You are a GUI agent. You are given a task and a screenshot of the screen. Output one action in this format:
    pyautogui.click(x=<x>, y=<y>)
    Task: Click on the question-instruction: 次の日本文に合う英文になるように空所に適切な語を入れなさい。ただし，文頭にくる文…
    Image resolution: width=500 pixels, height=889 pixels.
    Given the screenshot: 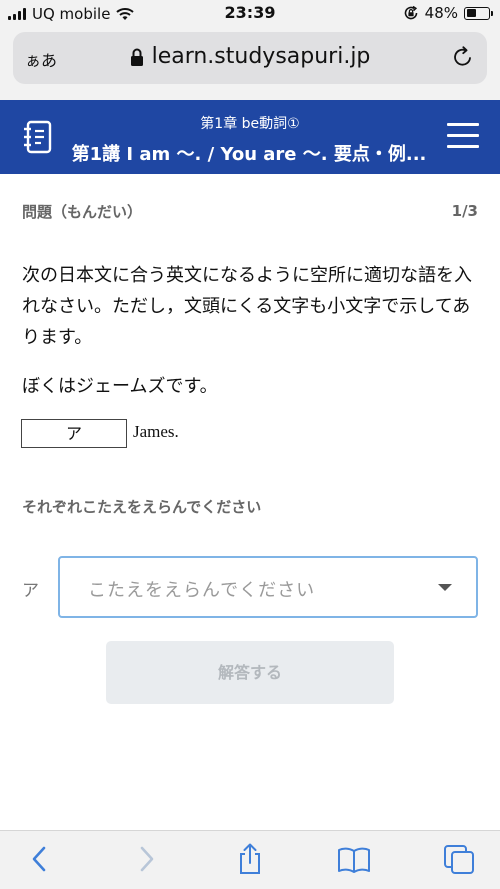 What is the action you would take?
    pyautogui.click(x=247, y=306)
    